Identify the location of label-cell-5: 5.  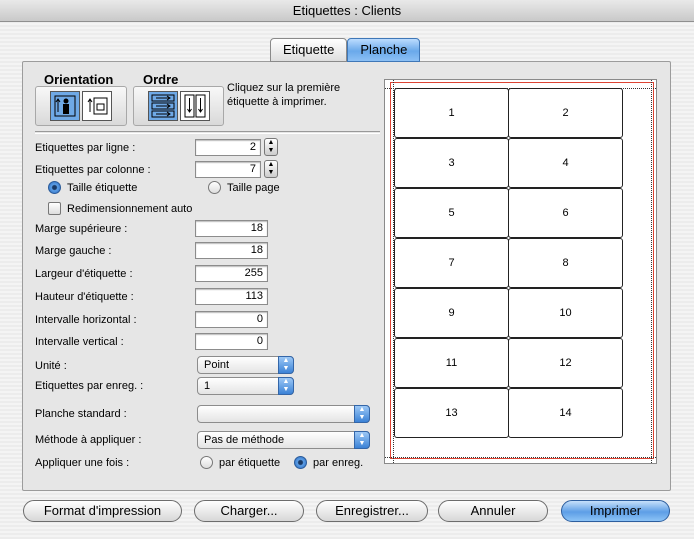
(451, 213).